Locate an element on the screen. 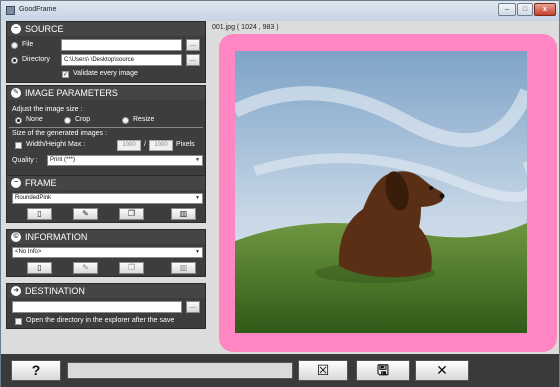  delete-info-button: ▥ is located at coordinates (183, 268).